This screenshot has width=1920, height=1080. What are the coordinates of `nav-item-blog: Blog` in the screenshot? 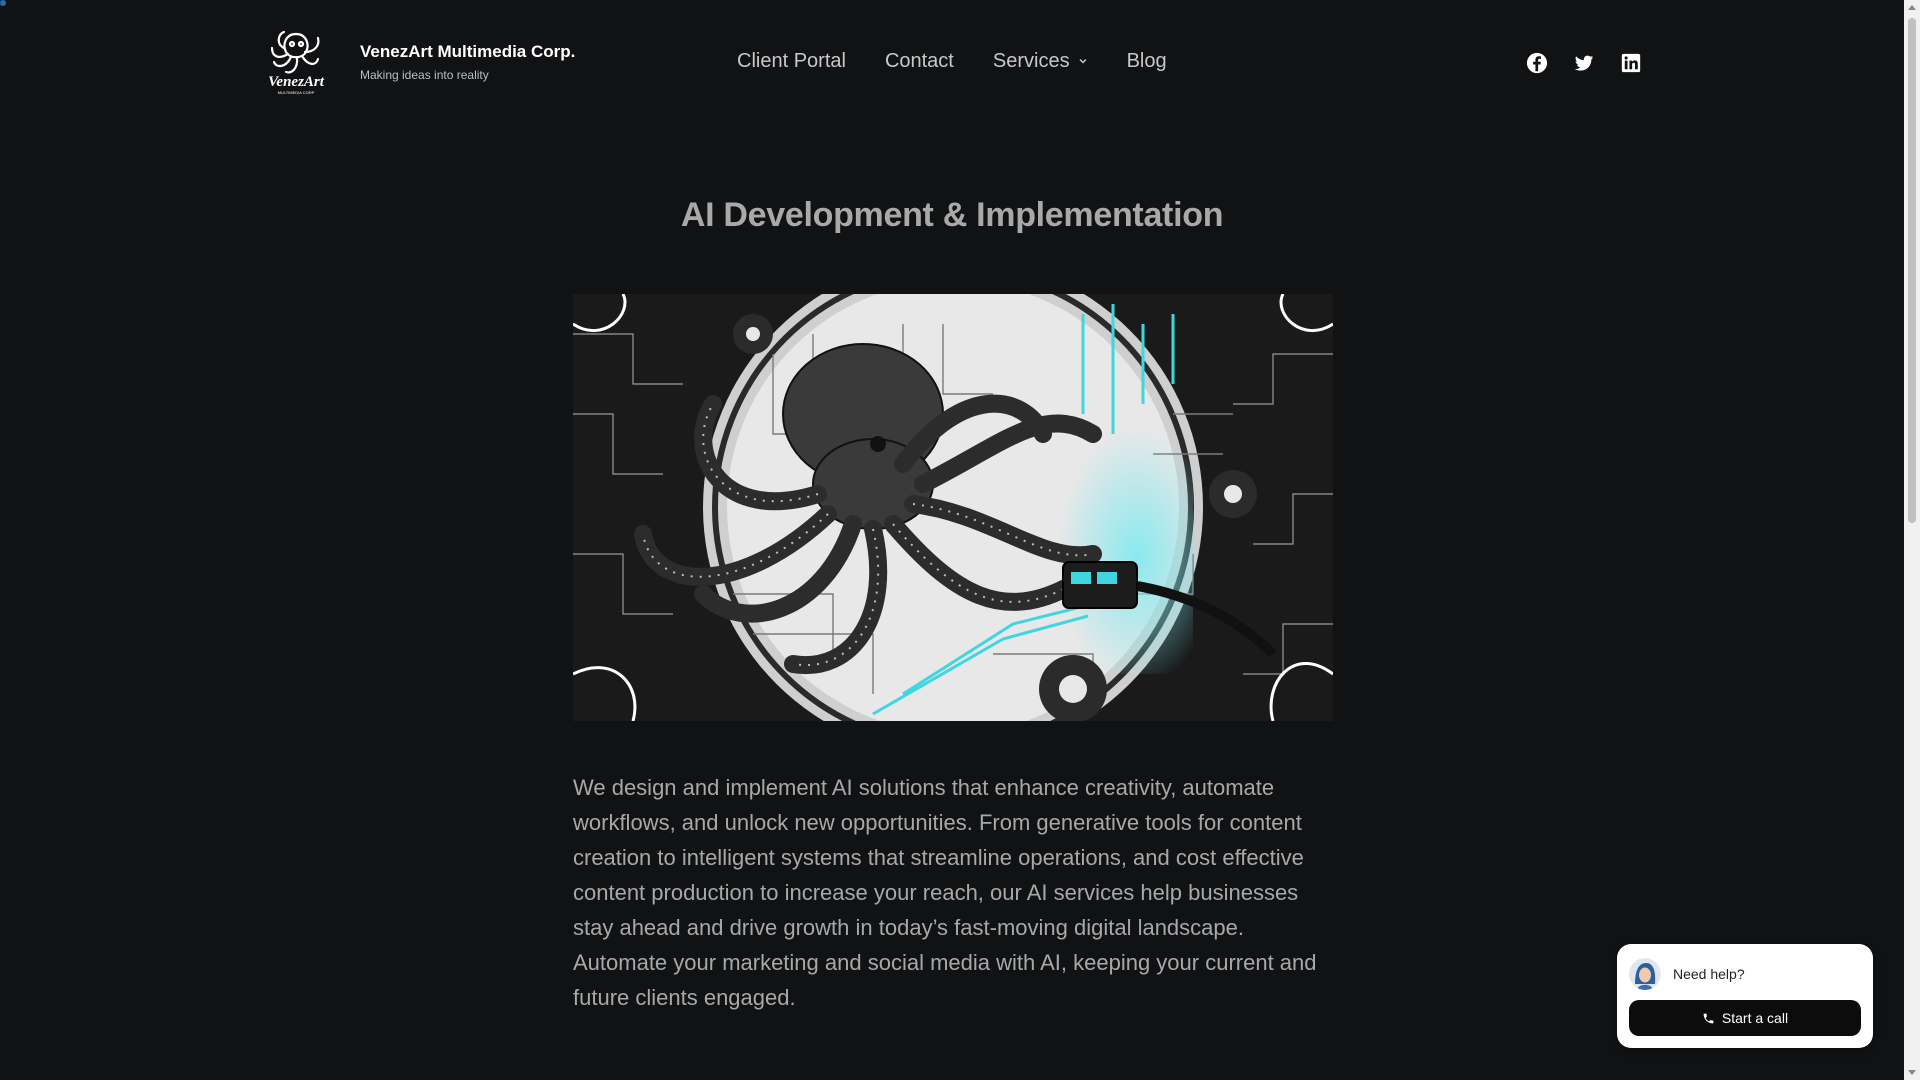 It's located at (1147, 61).